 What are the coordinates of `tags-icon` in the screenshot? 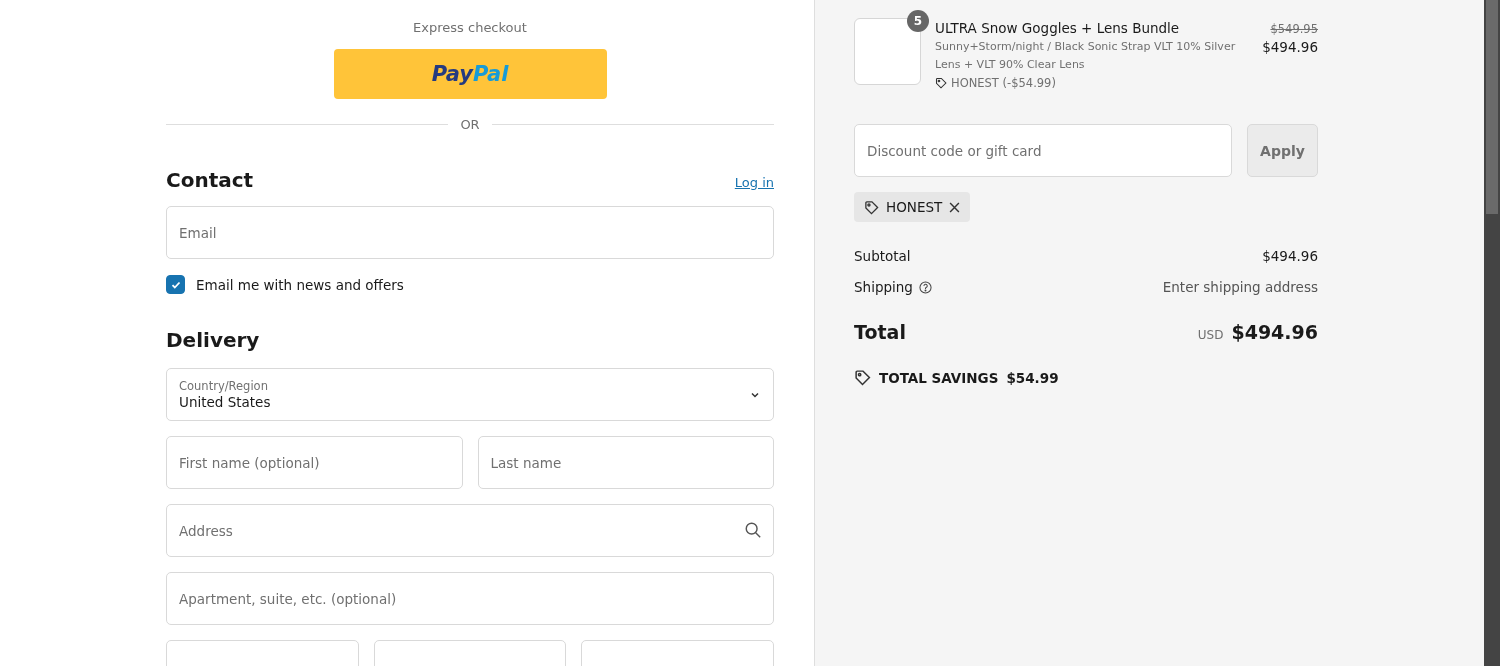 It's located at (862, 377).